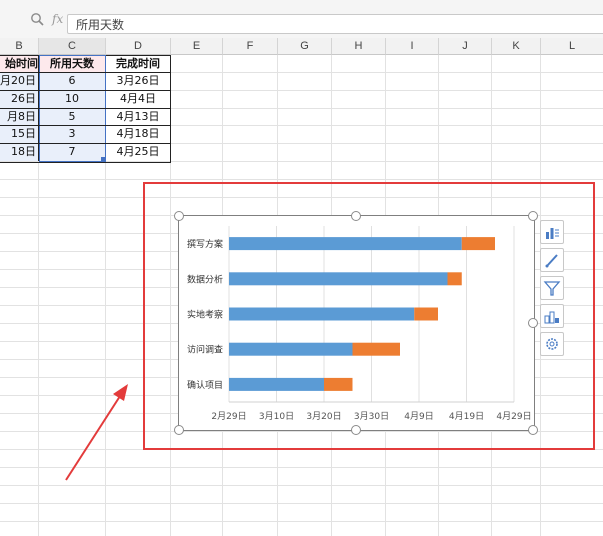 This screenshot has width=603, height=536. What do you see at coordinates (72, 64) in the screenshot?
I see `header-days-used: 所用天数` at bounding box center [72, 64].